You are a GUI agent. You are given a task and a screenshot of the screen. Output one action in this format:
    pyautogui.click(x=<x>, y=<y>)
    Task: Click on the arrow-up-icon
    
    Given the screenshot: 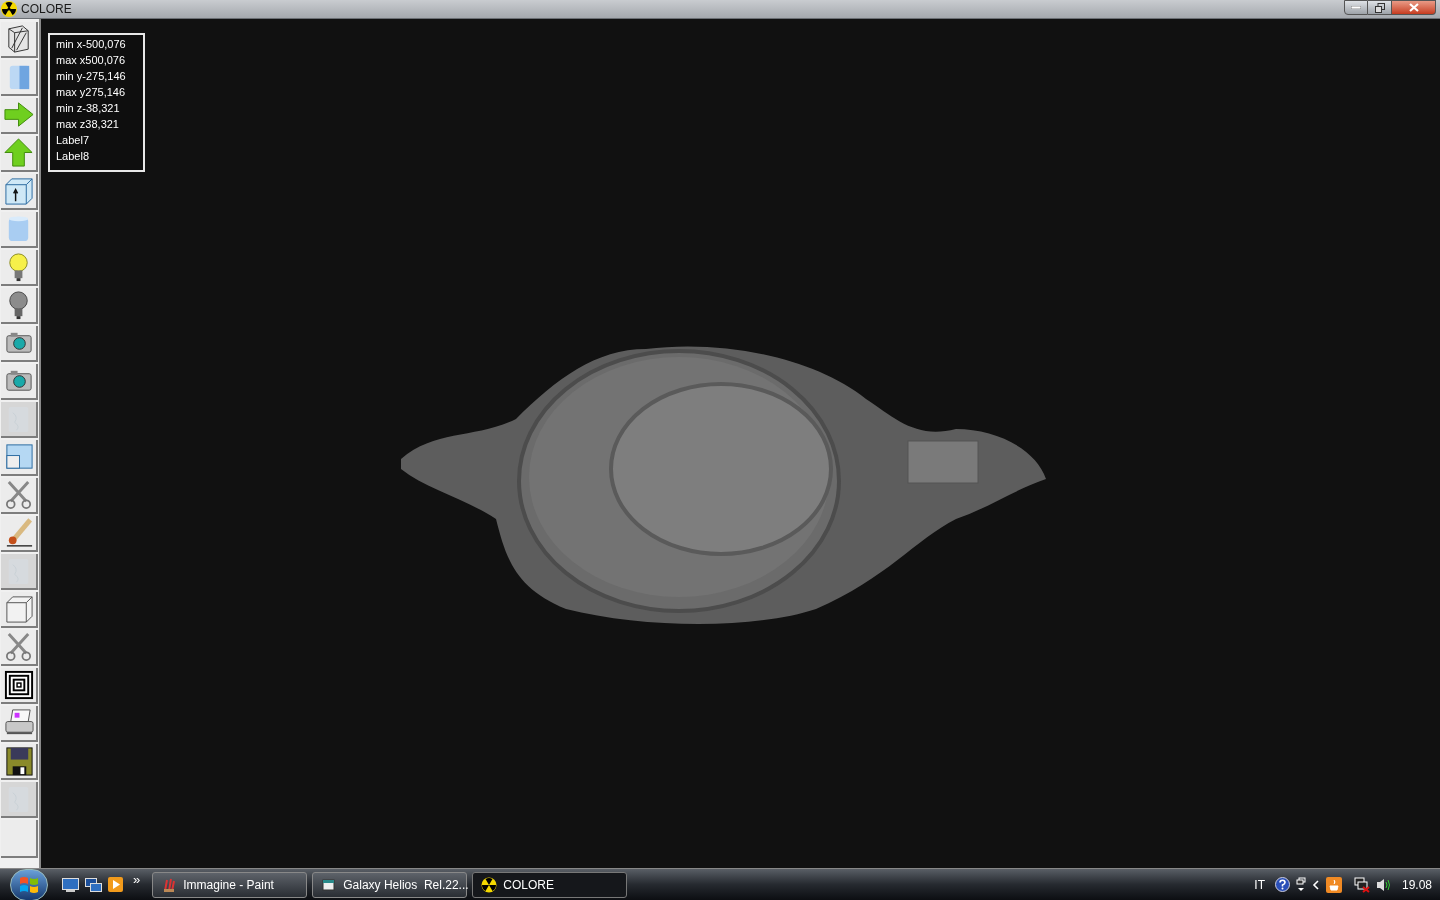 What is the action you would take?
    pyautogui.click(x=18, y=153)
    